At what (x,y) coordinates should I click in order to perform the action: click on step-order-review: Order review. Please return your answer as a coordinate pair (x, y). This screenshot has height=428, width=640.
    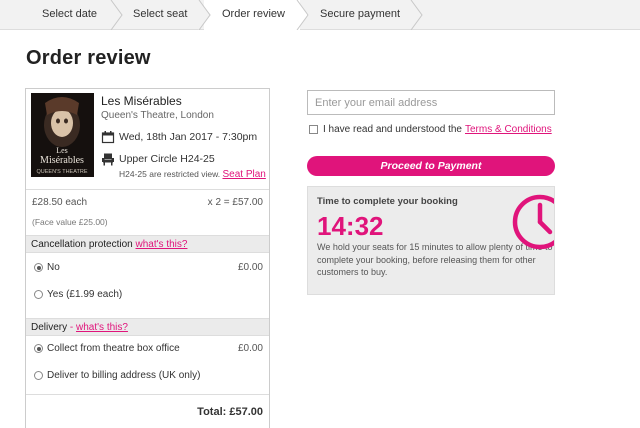
    Looking at the image, I should click on (252, 15).